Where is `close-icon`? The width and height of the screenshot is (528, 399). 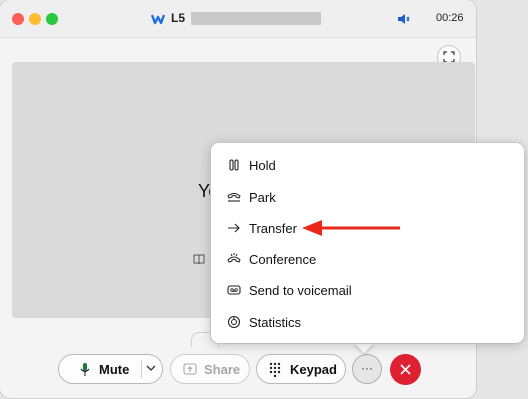 close-icon is located at coordinates (405, 369).